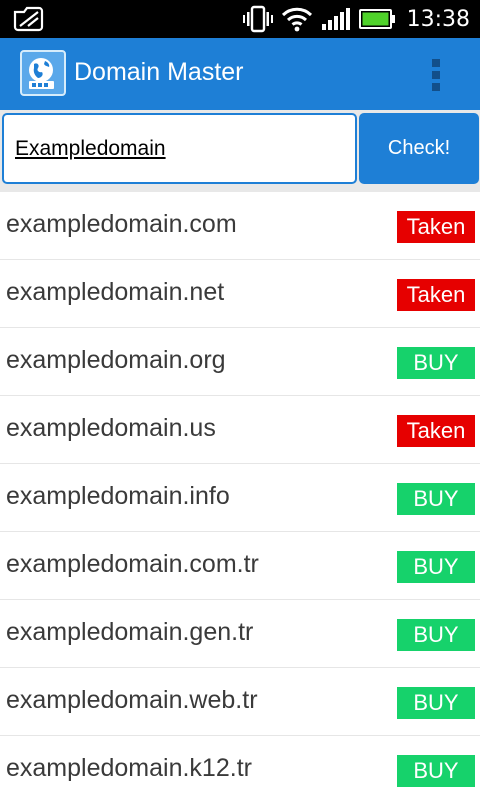  What do you see at coordinates (240, 430) in the screenshot?
I see `domain-row: exampledomain.us Taken` at bounding box center [240, 430].